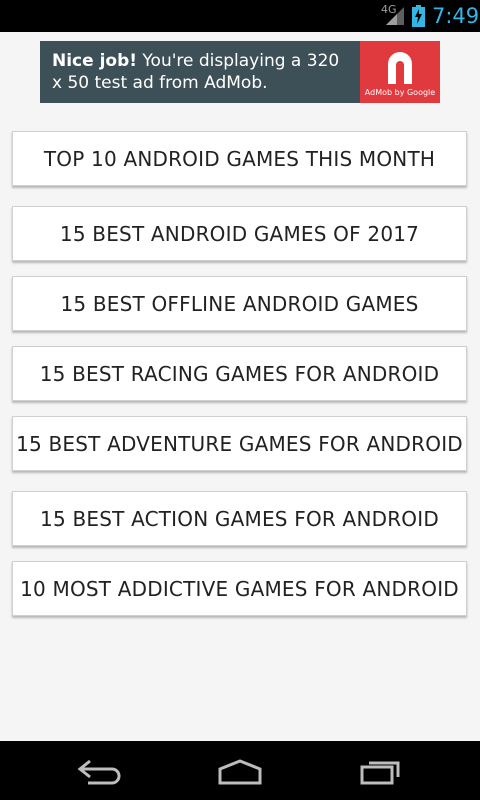  What do you see at coordinates (418, 16) in the screenshot?
I see `battery-icon` at bounding box center [418, 16].